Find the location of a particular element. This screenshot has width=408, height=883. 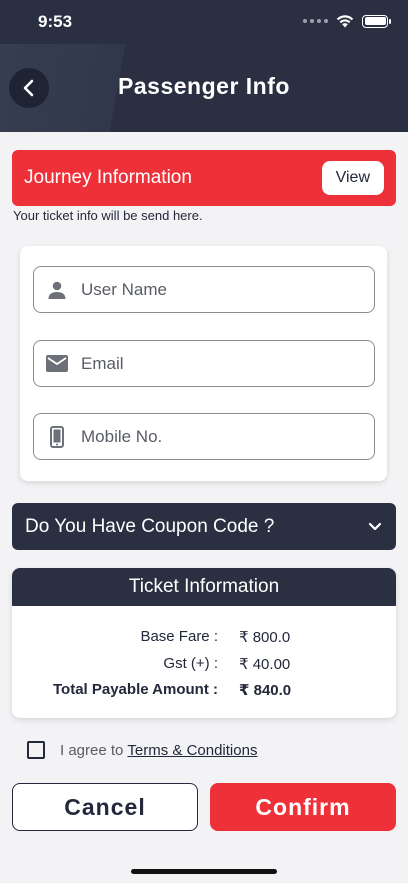

total-value: ₹ 840.0 is located at coordinates (265, 690).